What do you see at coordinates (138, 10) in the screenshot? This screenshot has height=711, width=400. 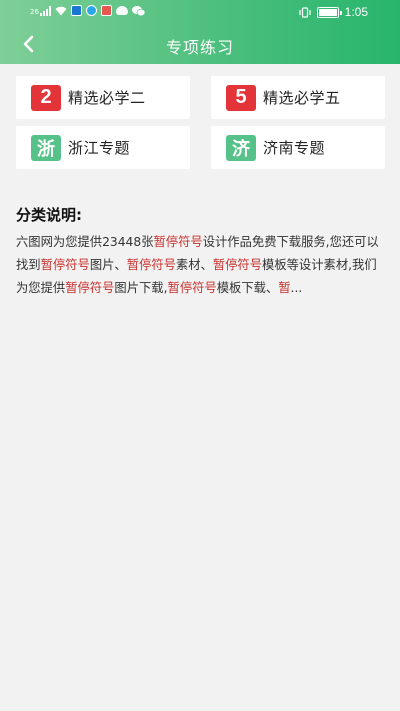 I see `wechat-icon` at bounding box center [138, 10].